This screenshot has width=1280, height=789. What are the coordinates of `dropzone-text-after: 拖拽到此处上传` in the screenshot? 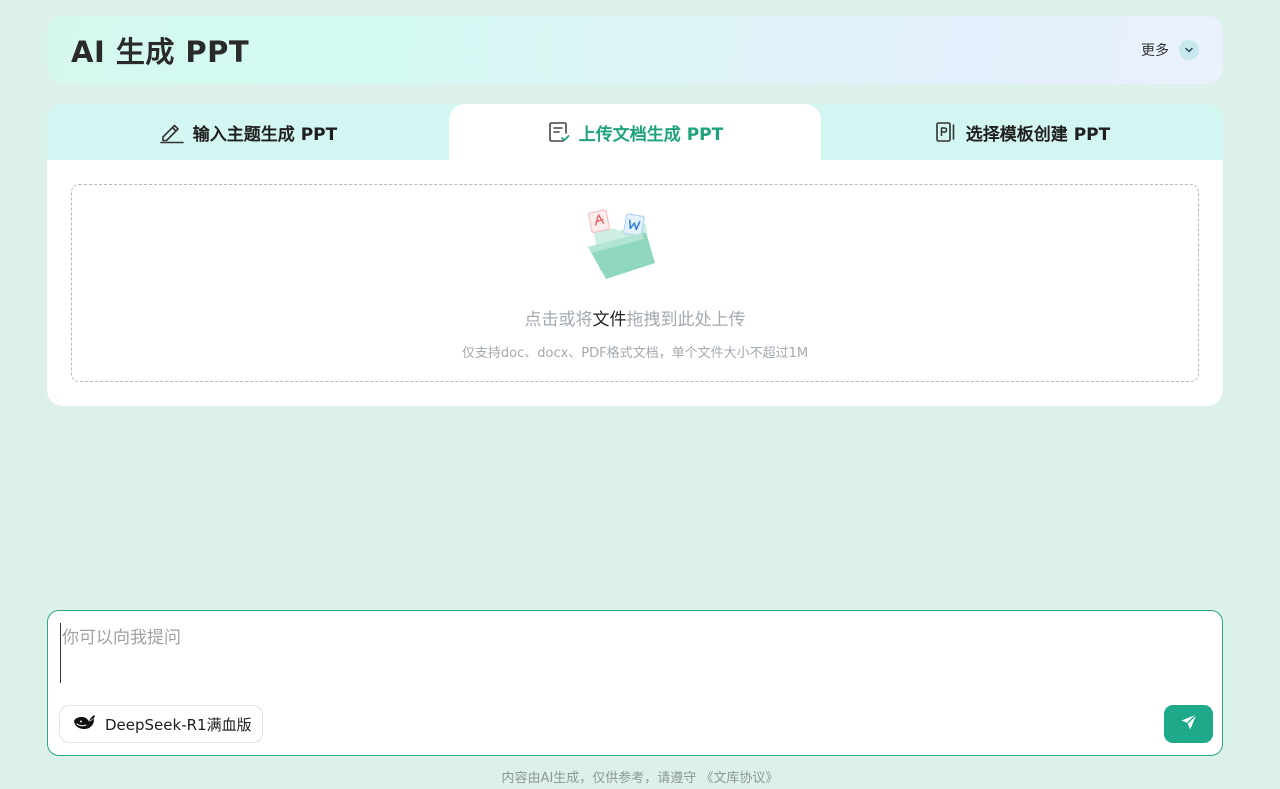 It's located at (686, 320).